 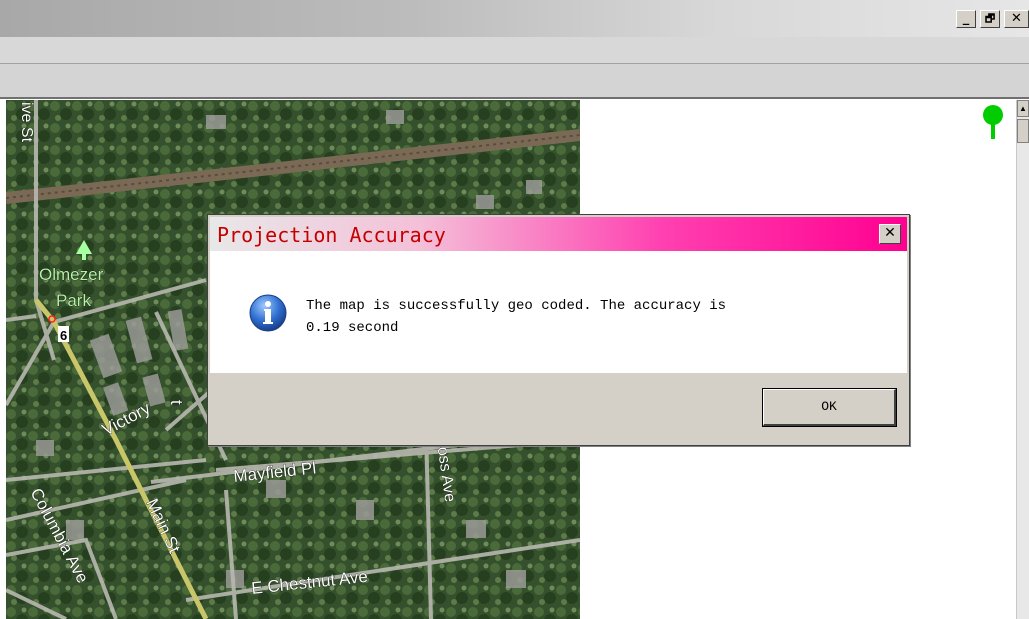 What do you see at coordinates (1023, 108) in the screenshot?
I see `scroll-up-arrow-icon: ▲` at bounding box center [1023, 108].